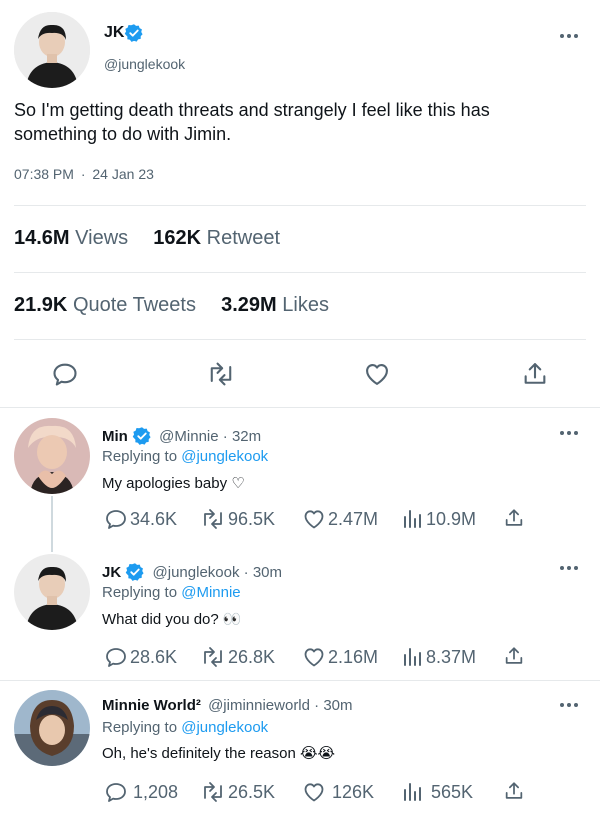 The image size is (600, 816). I want to click on views-count: 10.9M, so click(451, 518).